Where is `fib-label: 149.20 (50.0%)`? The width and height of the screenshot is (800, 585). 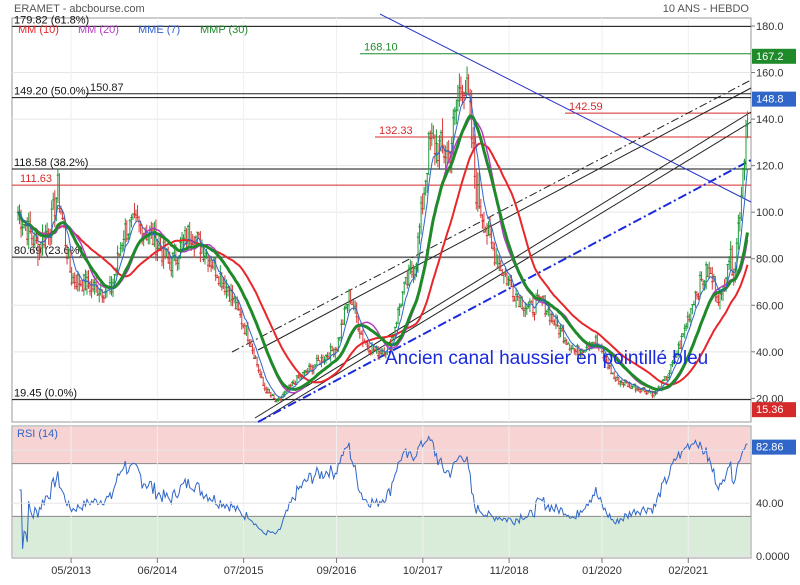 fib-label: 149.20 (50.0%) is located at coordinates (51, 92).